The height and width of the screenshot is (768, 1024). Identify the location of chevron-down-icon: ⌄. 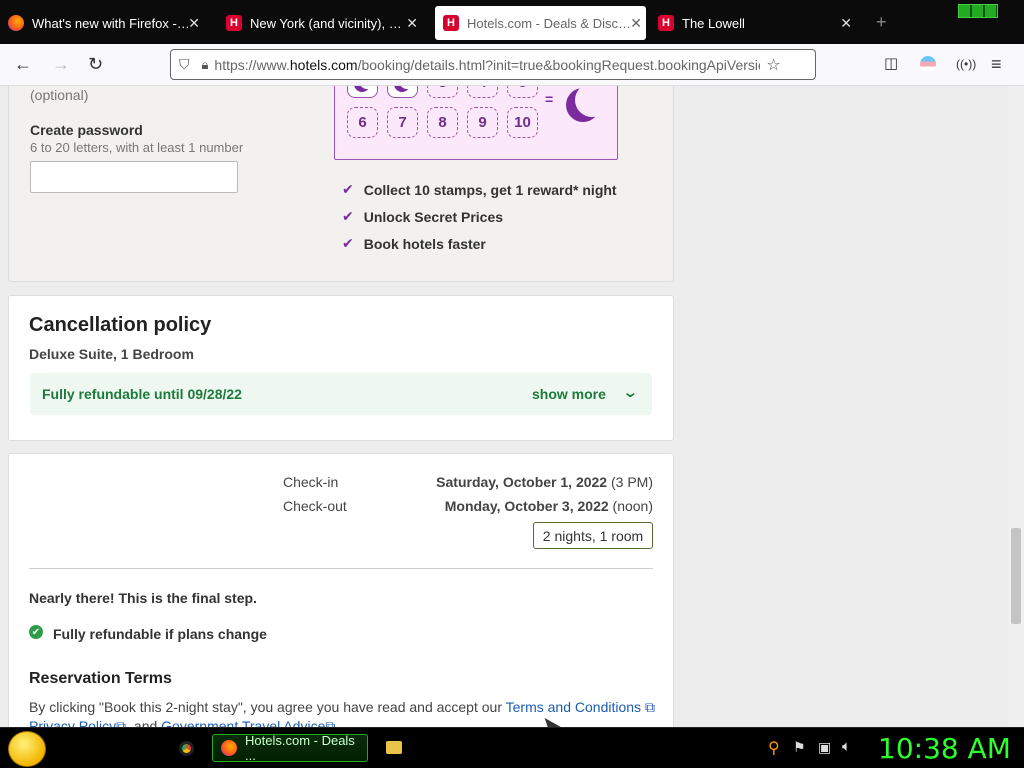
(630, 392).